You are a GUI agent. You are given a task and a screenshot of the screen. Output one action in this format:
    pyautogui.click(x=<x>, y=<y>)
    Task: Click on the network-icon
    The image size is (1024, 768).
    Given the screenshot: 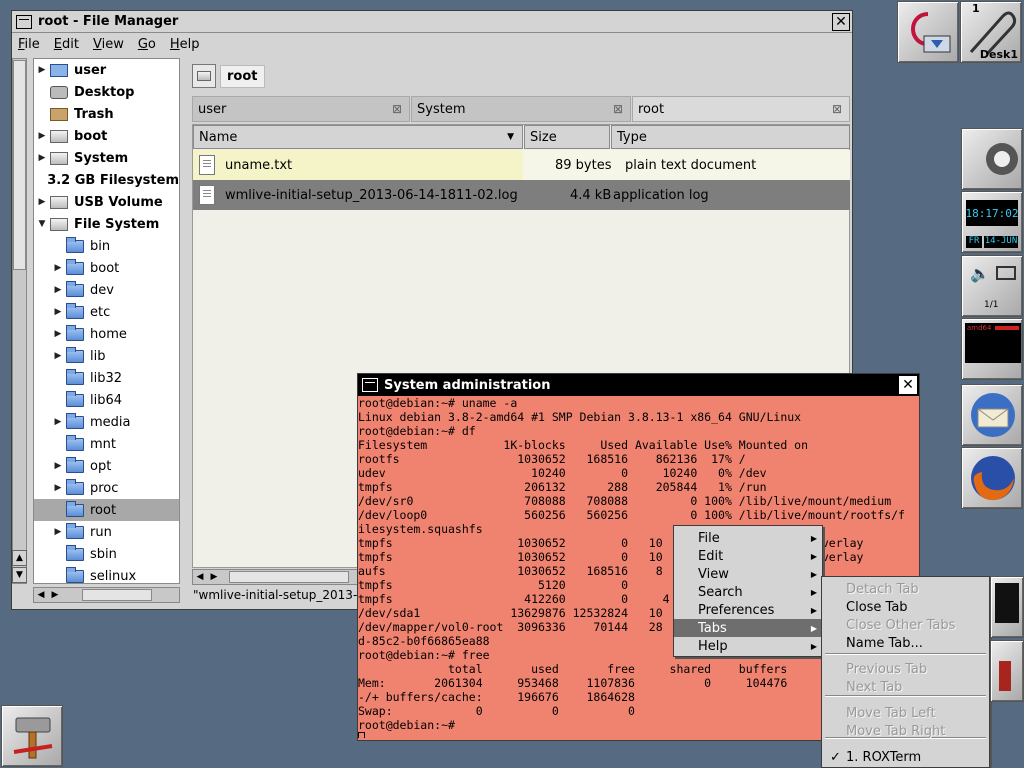 What is the action you would take?
    pyautogui.click(x=1006, y=273)
    